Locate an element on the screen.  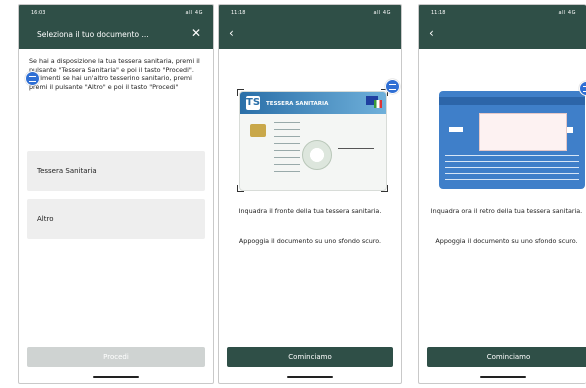
card-back-panel is located at coordinates (523, 132).